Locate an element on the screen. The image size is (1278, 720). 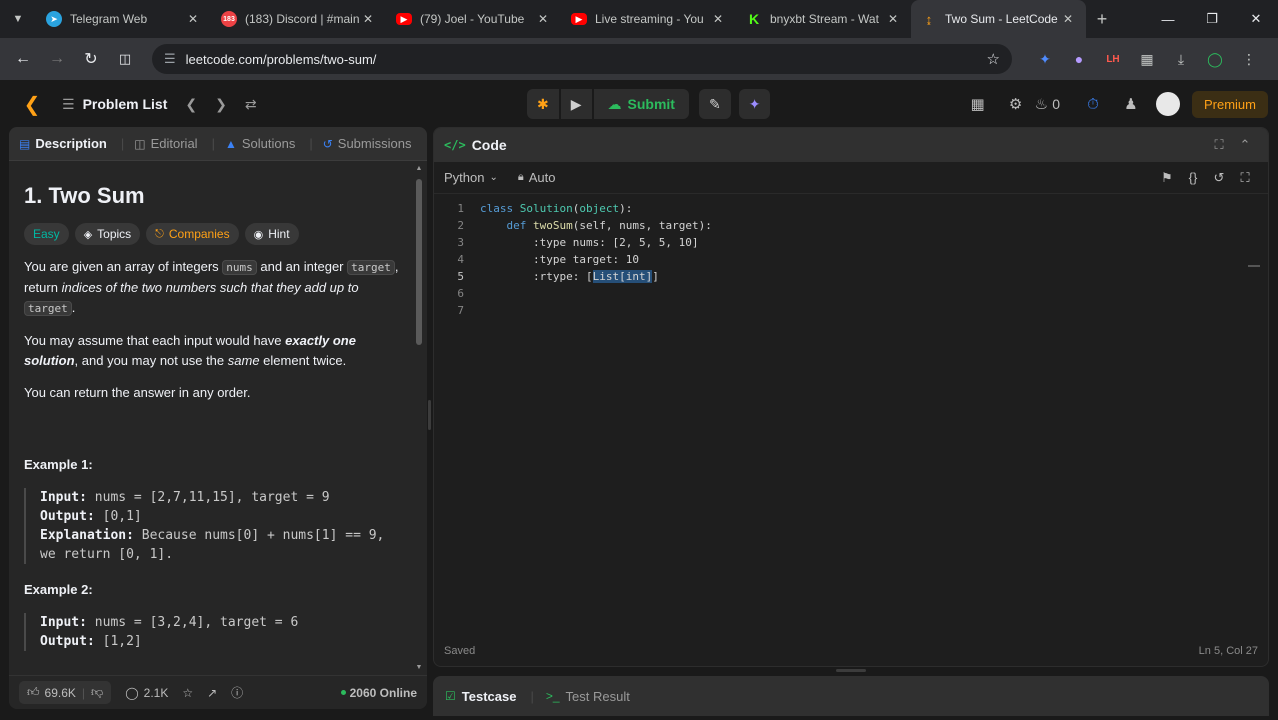
share-icon: ↗ is located at coordinates (212, 693).